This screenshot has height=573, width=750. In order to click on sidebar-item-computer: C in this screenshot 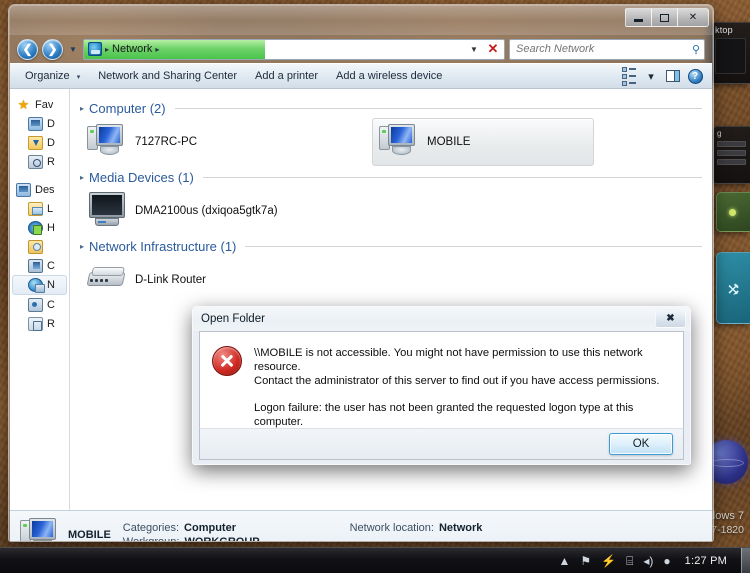, I will do `click(39, 265)`.